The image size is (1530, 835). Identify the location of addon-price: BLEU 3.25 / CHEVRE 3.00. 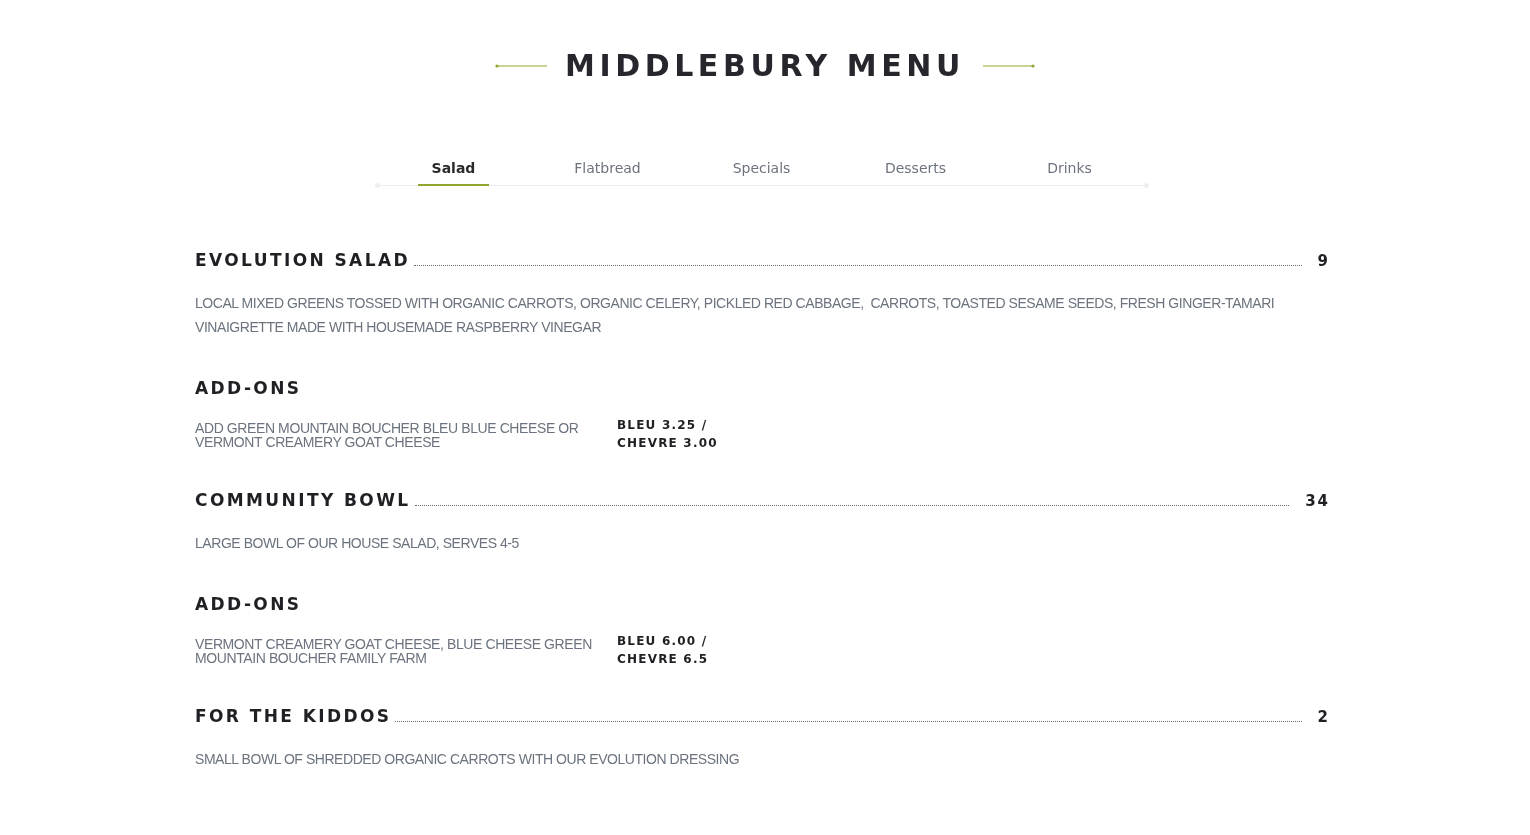
(668, 434).